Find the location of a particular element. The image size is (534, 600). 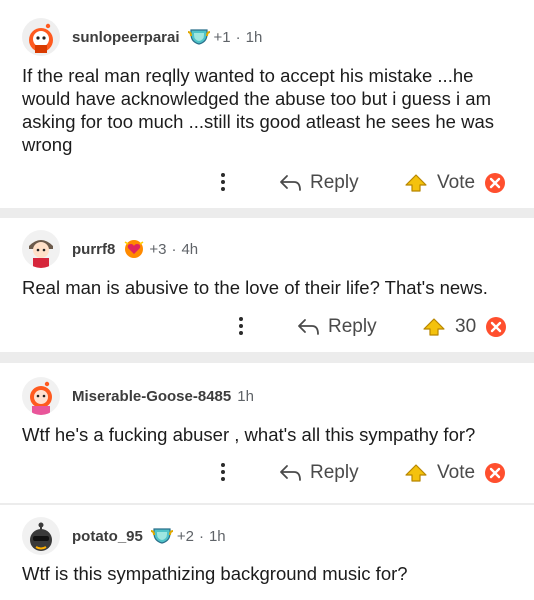

timestamp: 4h is located at coordinates (190, 249).